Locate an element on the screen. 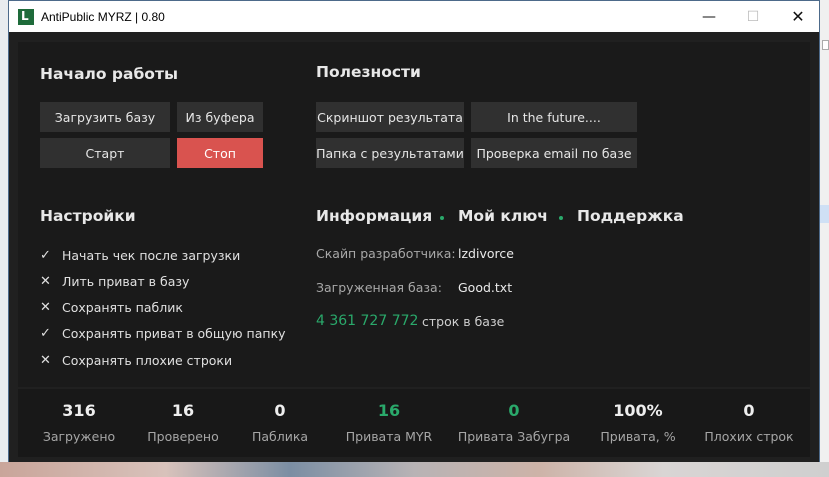  close-button: ✕ is located at coordinates (798, 16).